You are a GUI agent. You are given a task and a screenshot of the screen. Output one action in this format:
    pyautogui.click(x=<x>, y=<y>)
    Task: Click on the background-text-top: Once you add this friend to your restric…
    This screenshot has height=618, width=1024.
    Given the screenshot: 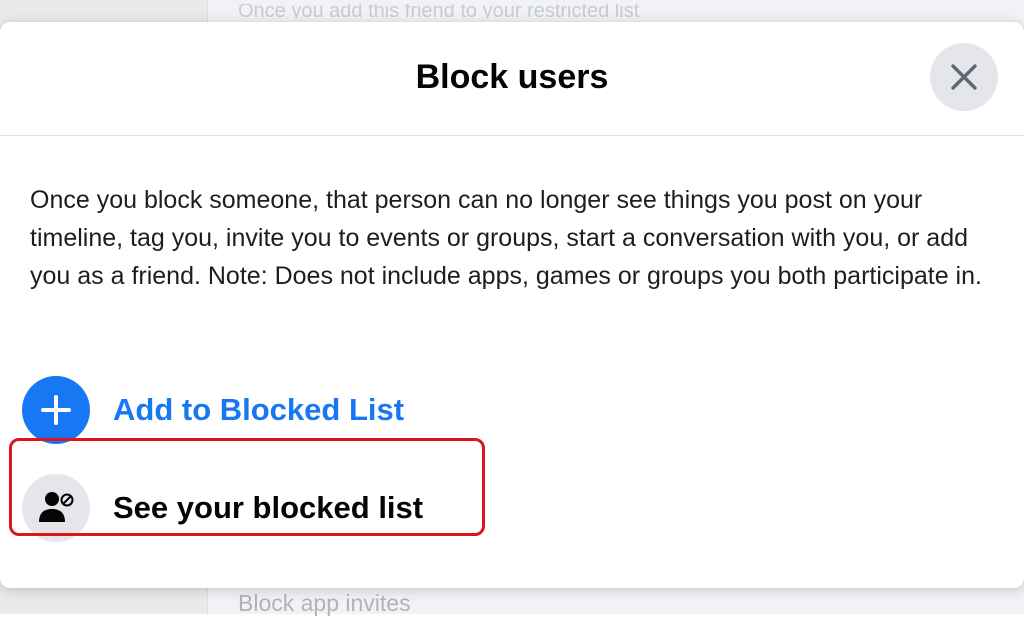 What is the action you would take?
    pyautogui.click(x=439, y=11)
    